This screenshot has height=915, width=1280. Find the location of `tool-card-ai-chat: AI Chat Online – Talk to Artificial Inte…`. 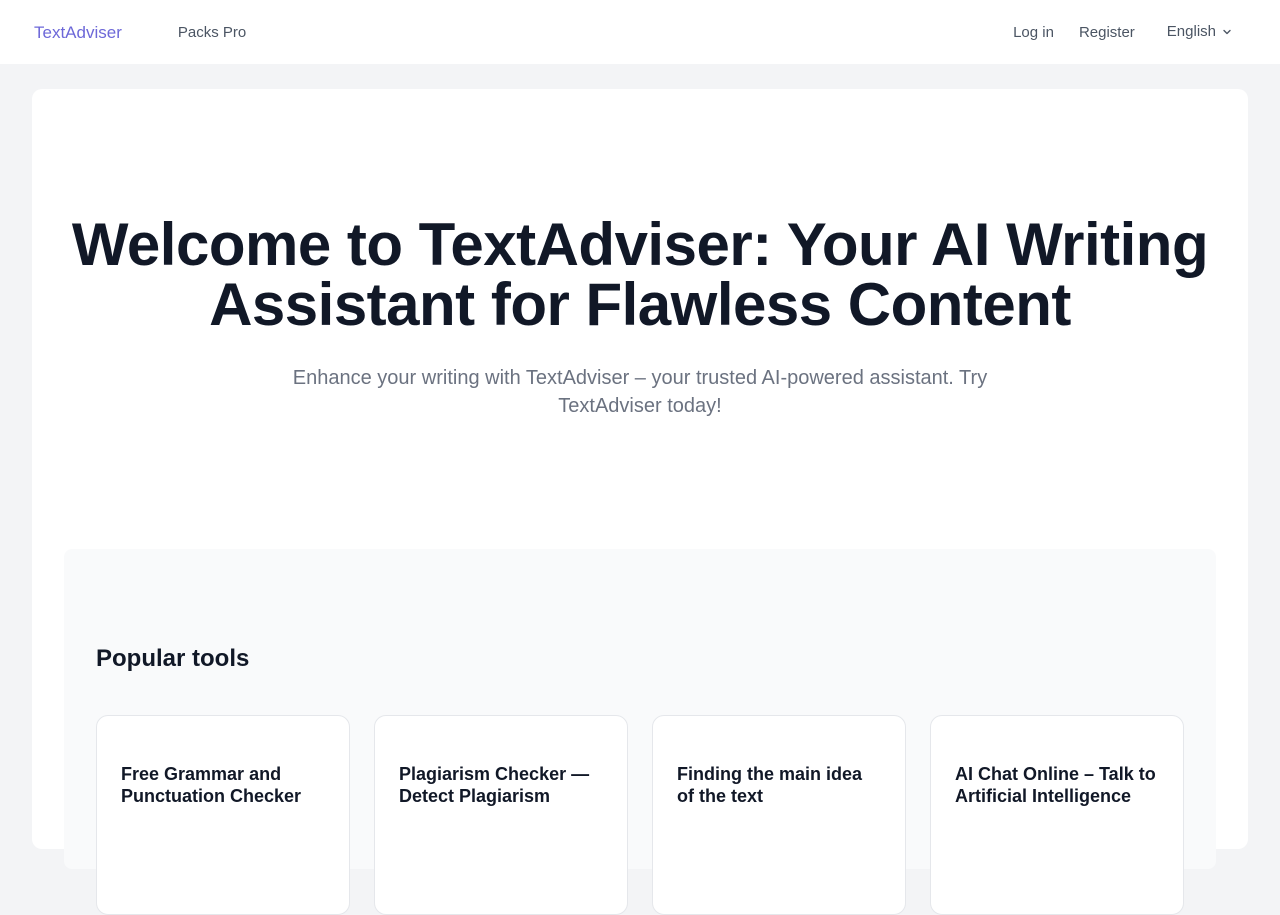

tool-card-ai-chat: AI Chat Online – Talk to Artificial Inte… is located at coordinates (1057, 815).